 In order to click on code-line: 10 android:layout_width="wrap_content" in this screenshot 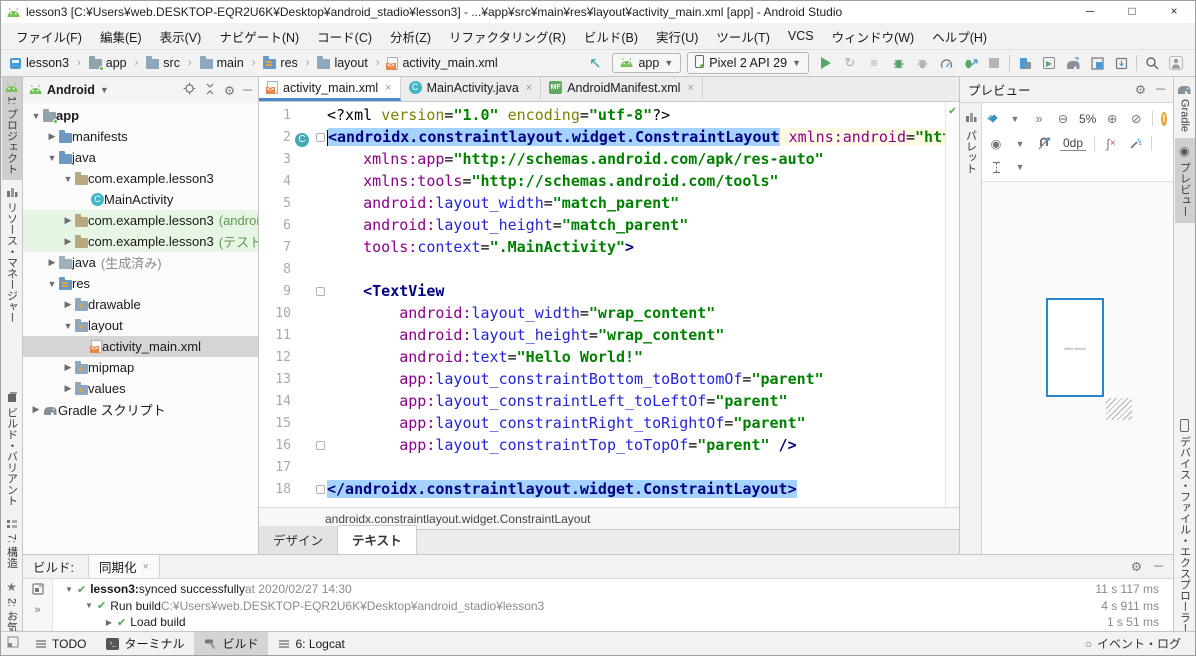, I will do `click(602, 313)`.